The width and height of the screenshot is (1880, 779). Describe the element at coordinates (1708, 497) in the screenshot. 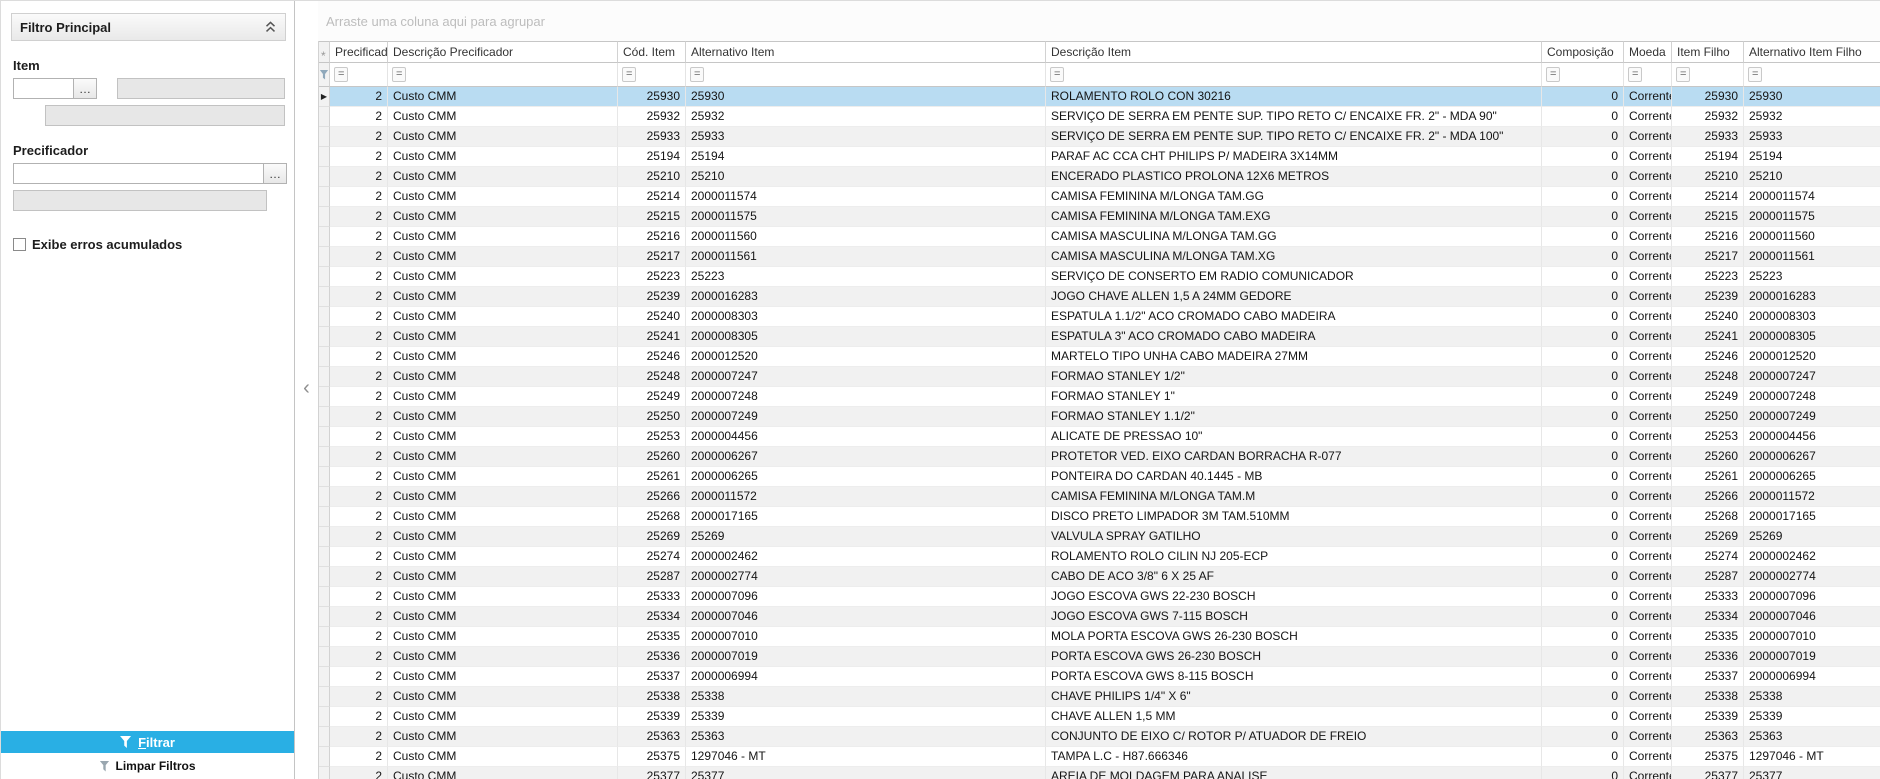

I see `grid-cell: 25266` at that location.